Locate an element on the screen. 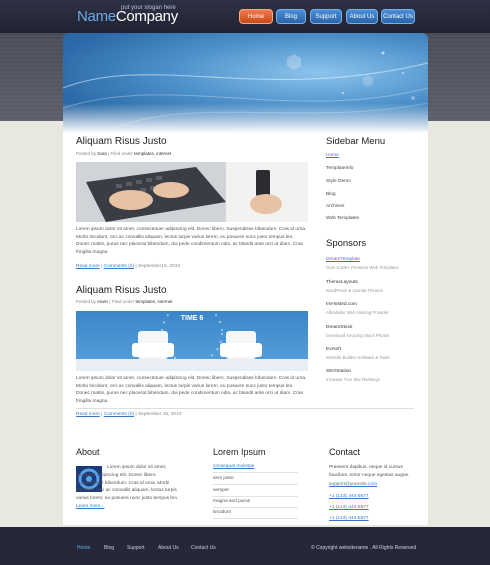 Image resolution: width=490 pixels, height=565 pixels. section-divider is located at coordinates (245, 408).